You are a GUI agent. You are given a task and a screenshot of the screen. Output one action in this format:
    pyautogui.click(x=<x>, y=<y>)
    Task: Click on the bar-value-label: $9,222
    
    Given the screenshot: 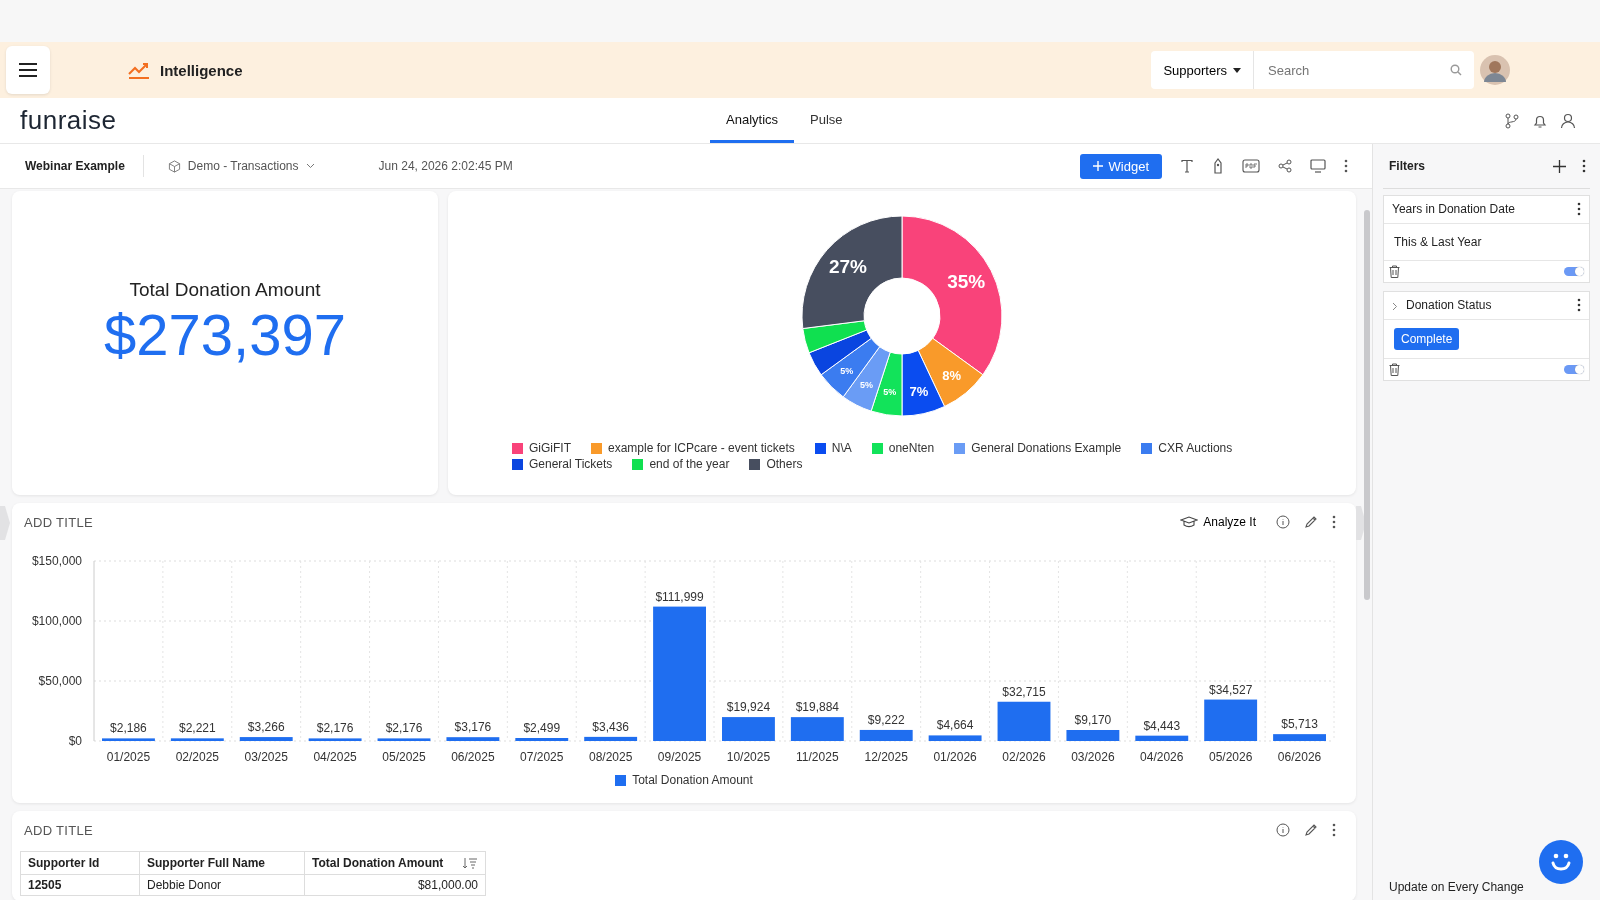 What is the action you would take?
    pyautogui.click(x=886, y=719)
    